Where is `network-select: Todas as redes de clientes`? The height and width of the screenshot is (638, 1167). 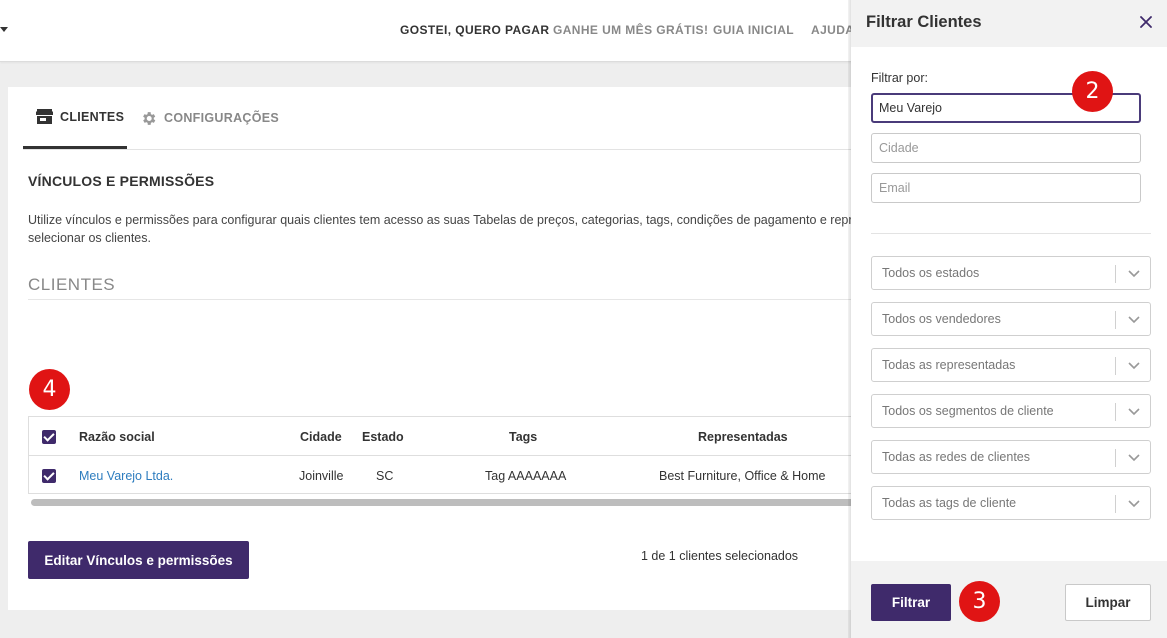 network-select: Todas as redes de clientes is located at coordinates (1011, 457).